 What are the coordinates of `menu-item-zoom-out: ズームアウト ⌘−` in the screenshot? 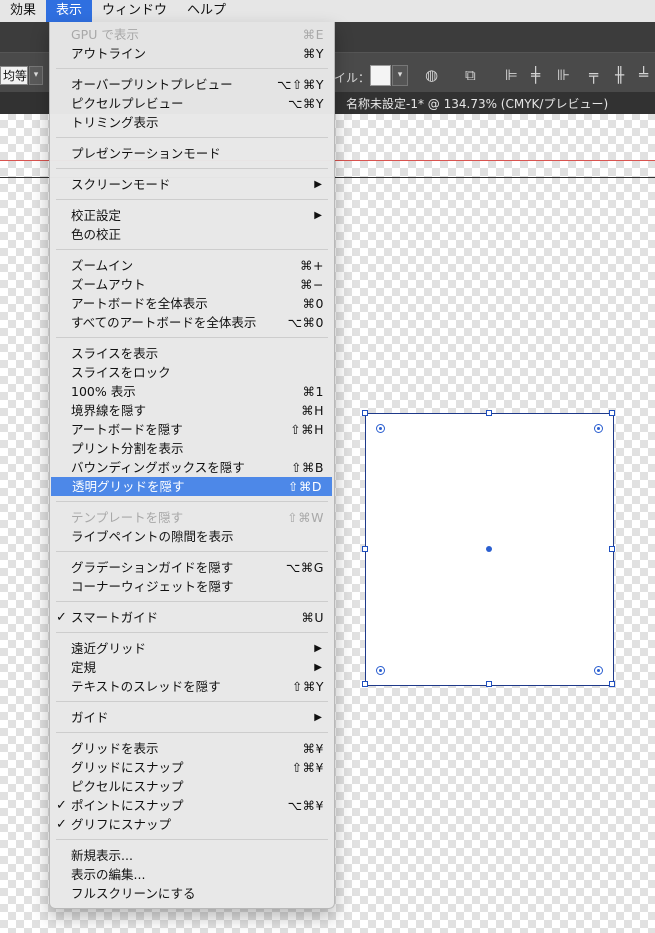 It's located at (192, 284).